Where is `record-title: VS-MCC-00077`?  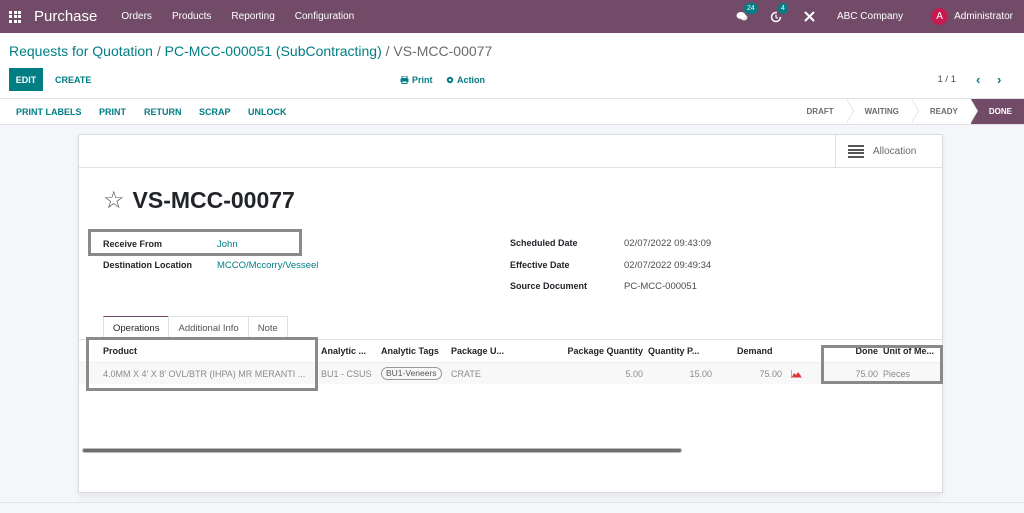
record-title: VS-MCC-00077 is located at coordinates (213, 200).